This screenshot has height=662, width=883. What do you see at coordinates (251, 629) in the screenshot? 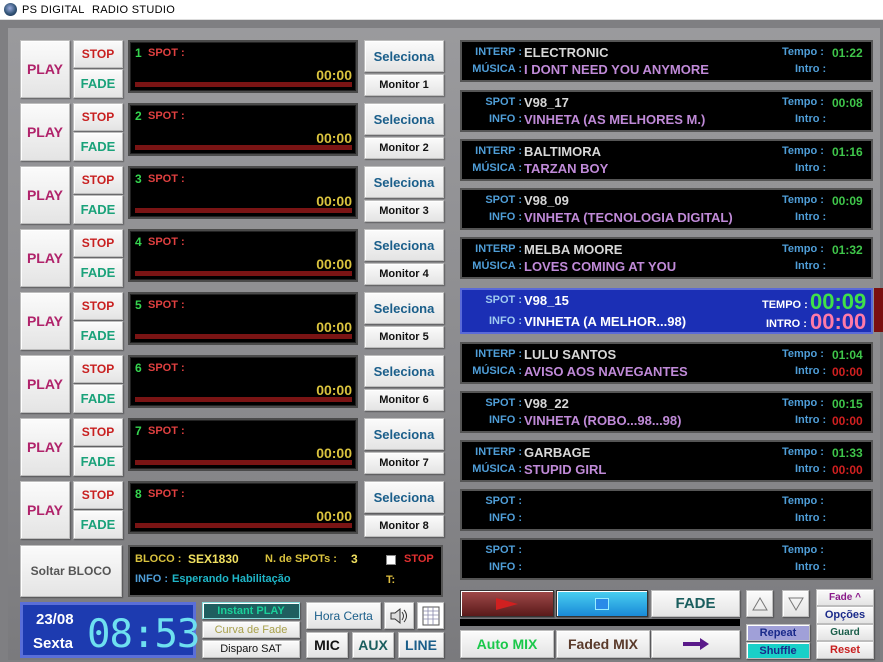
I see `curva-fade-button: Curva de Fade` at bounding box center [251, 629].